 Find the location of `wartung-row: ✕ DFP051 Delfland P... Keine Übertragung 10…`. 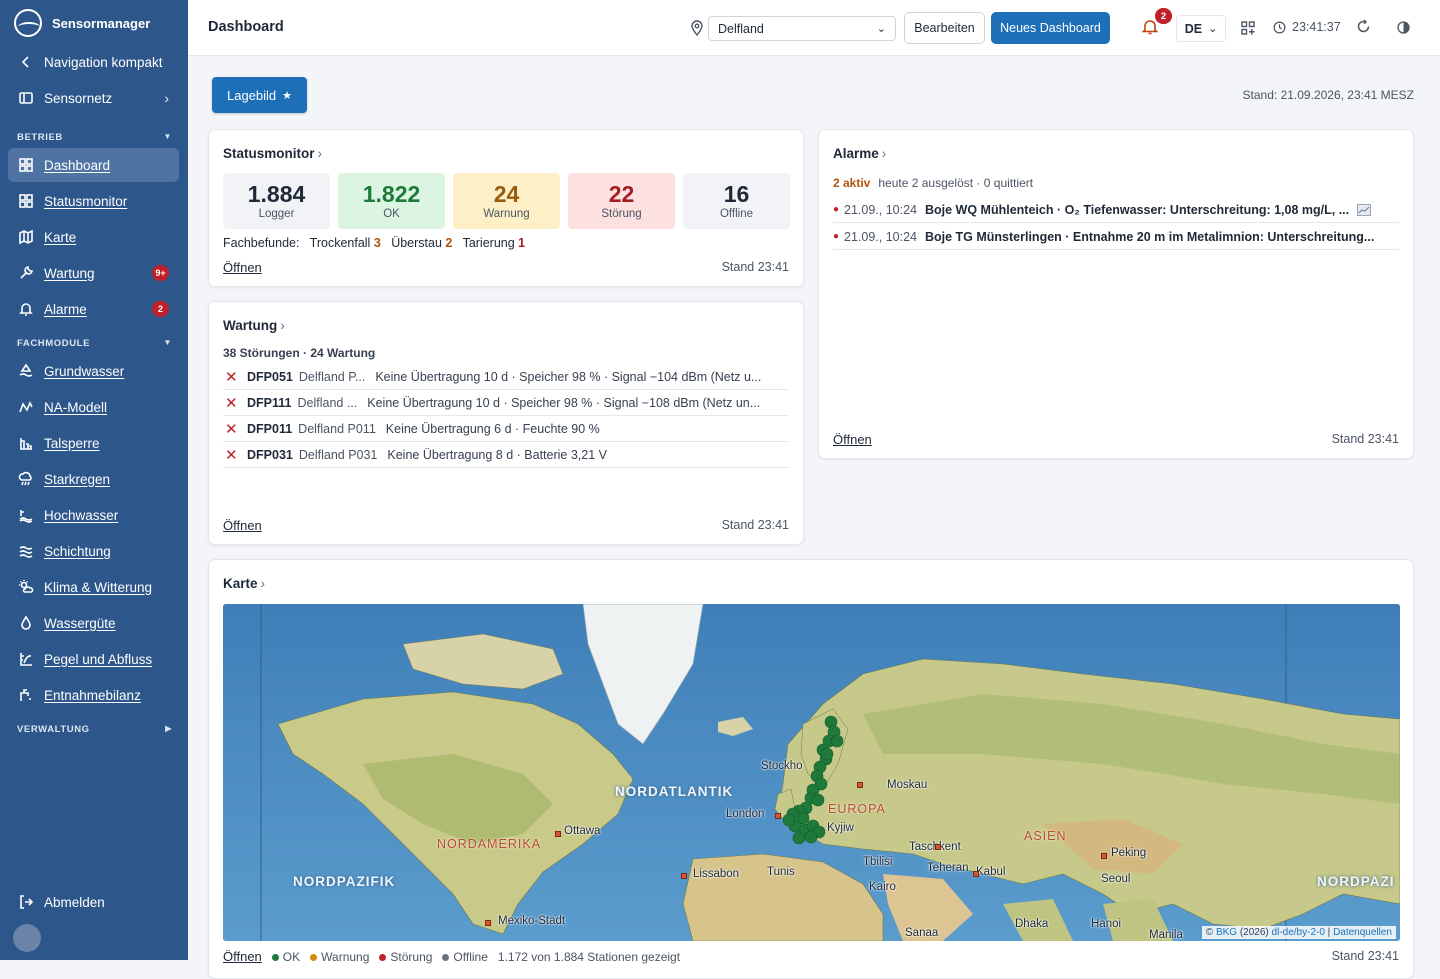

wartung-row: ✕ DFP051 Delfland P... Keine Übertragung 10… is located at coordinates (506, 377).